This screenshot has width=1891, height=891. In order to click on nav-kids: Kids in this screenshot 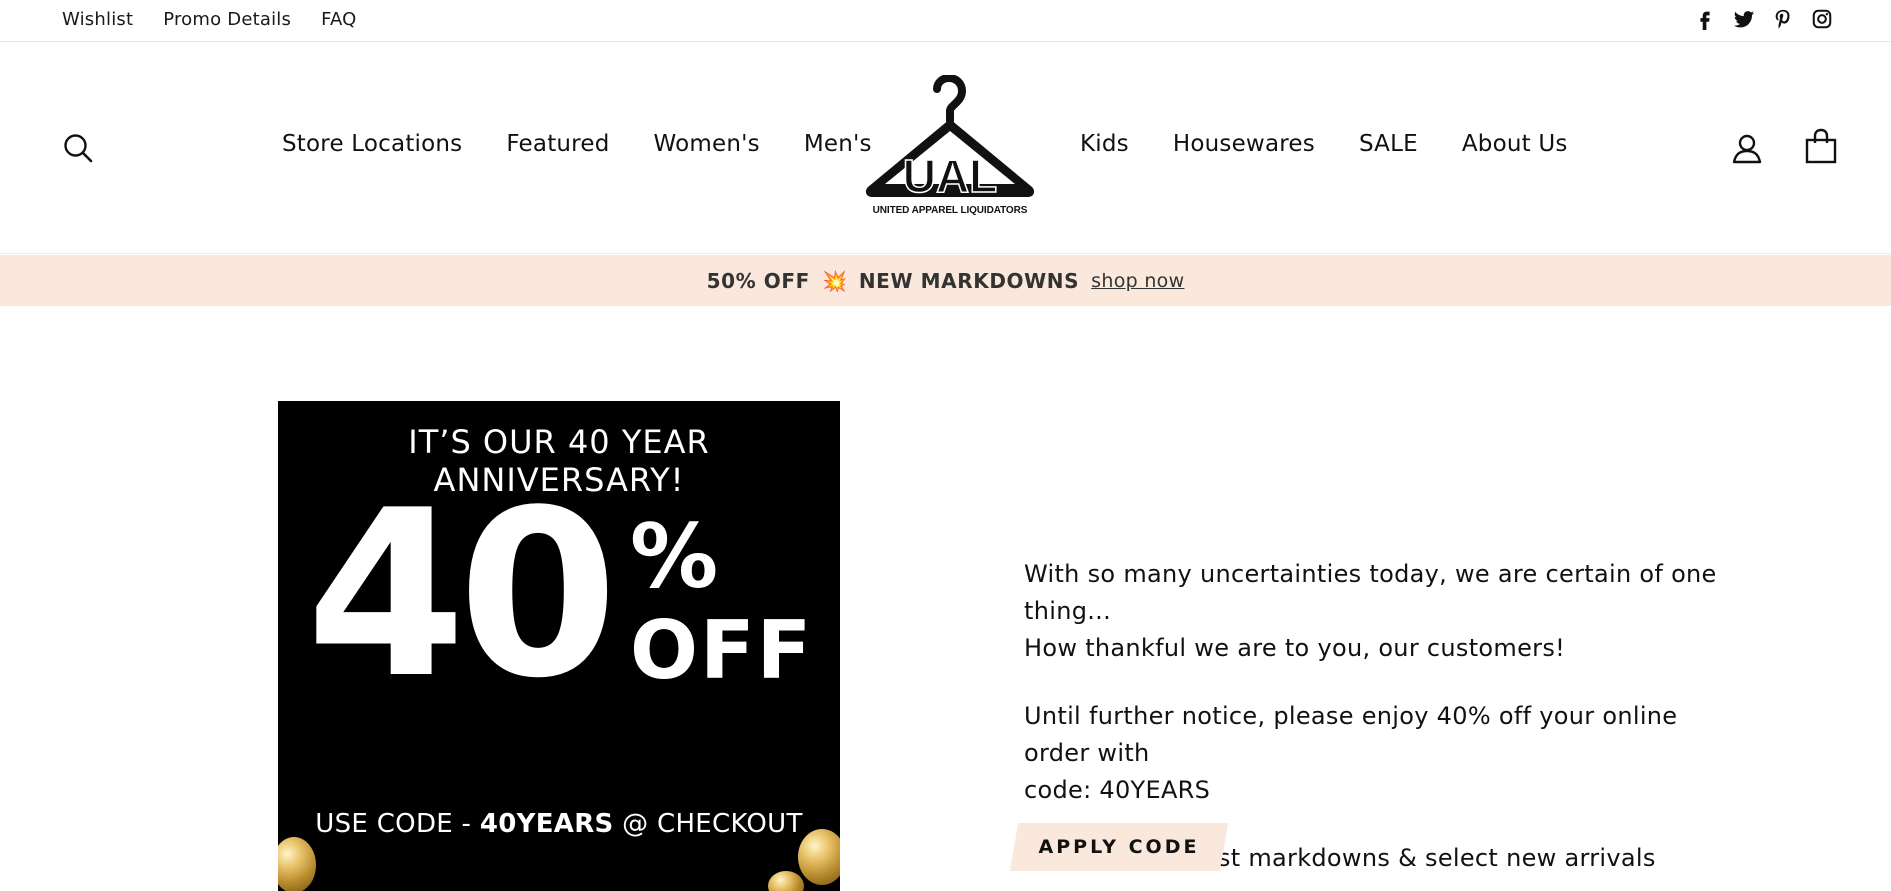, I will do `click(1104, 144)`.